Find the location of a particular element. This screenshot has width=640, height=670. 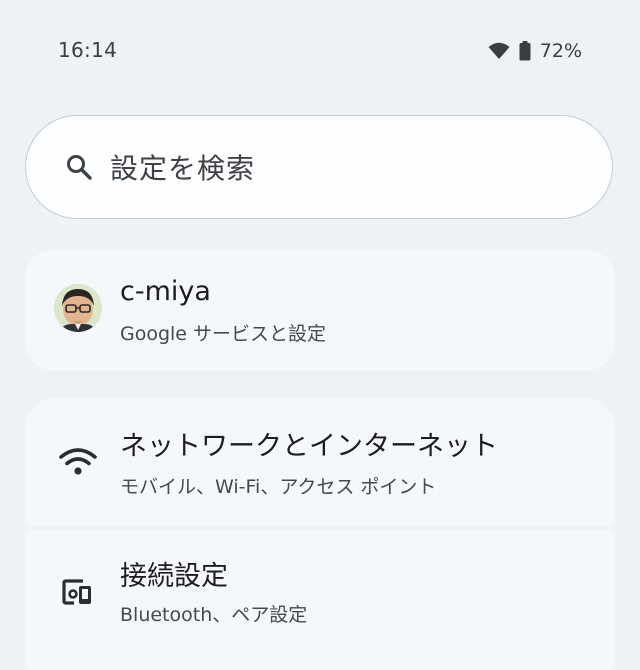

wifi-full-icon is located at coordinates (499, 51).